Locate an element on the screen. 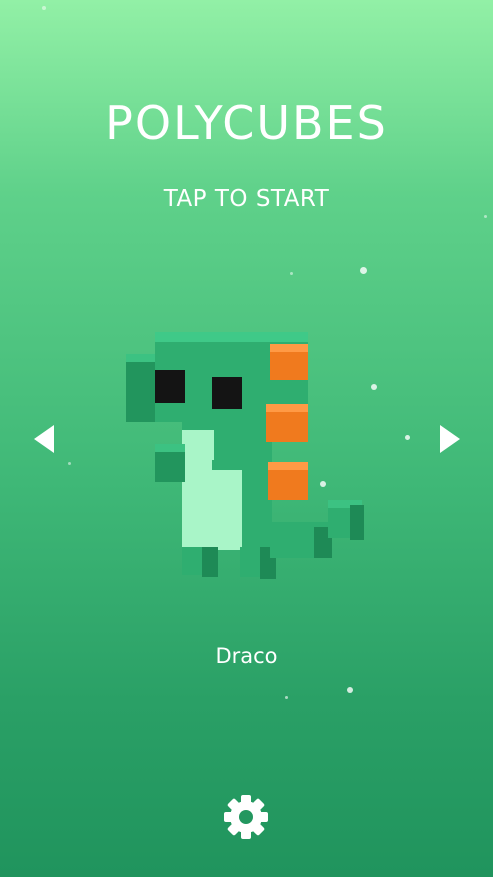  tap-to-start-button: TAP TO START is located at coordinates (246, 199).